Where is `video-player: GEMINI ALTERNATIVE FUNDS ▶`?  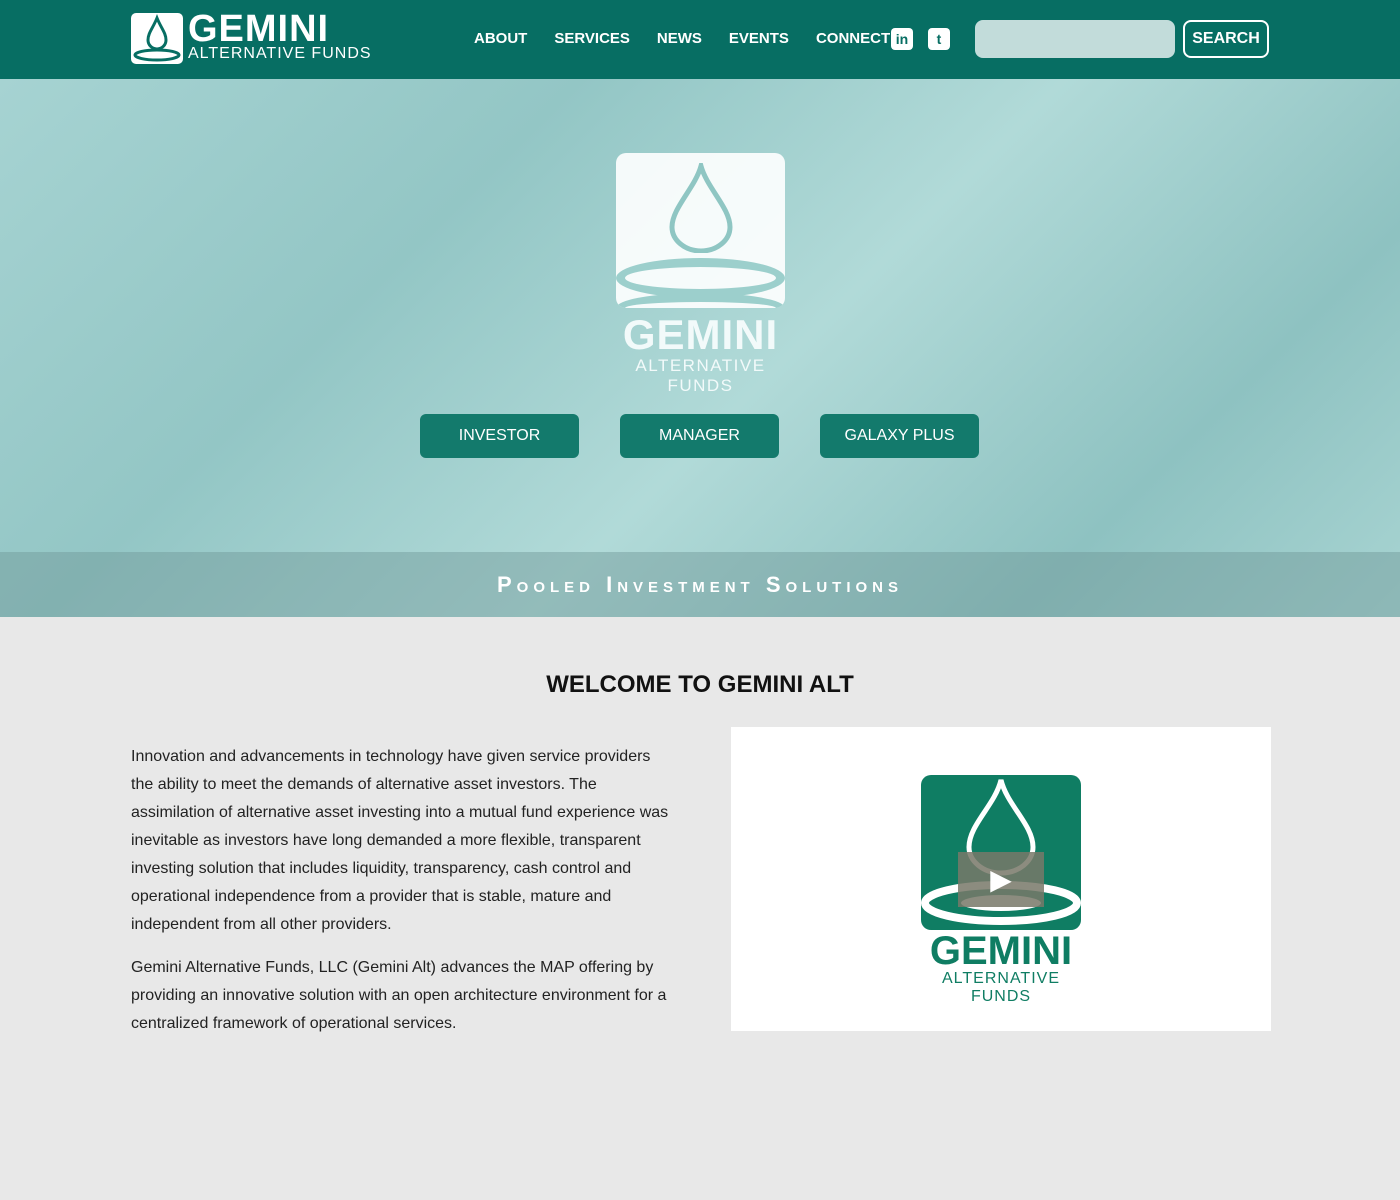 video-player: GEMINI ALTERNATIVE FUNDS ▶ is located at coordinates (1001, 879).